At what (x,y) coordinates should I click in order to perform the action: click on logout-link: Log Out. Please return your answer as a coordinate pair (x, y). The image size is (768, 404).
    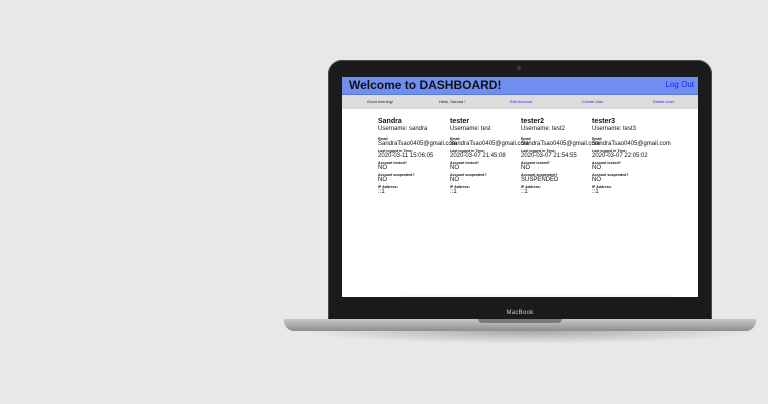
    Looking at the image, I should click on (680, 84).